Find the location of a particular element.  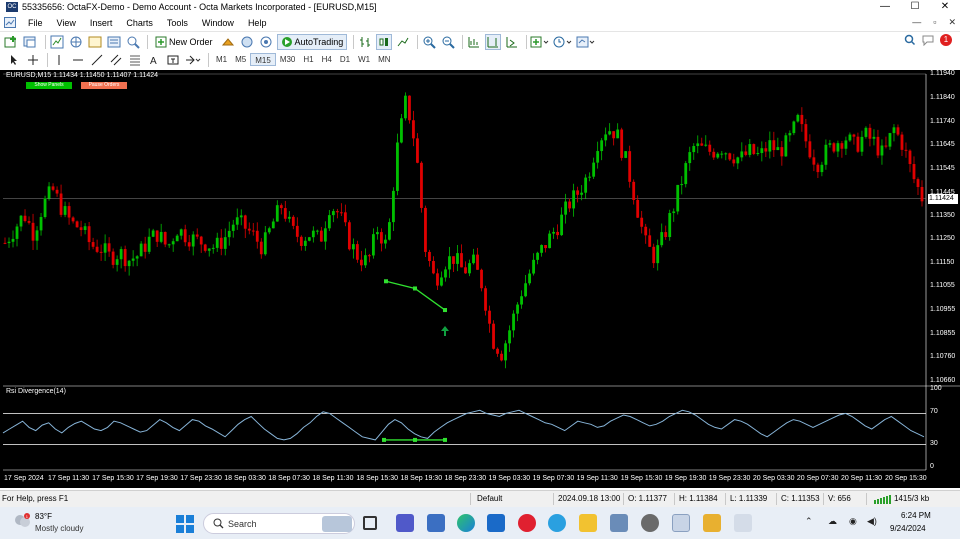

data-window-icon is located at coordinates (76, 42).